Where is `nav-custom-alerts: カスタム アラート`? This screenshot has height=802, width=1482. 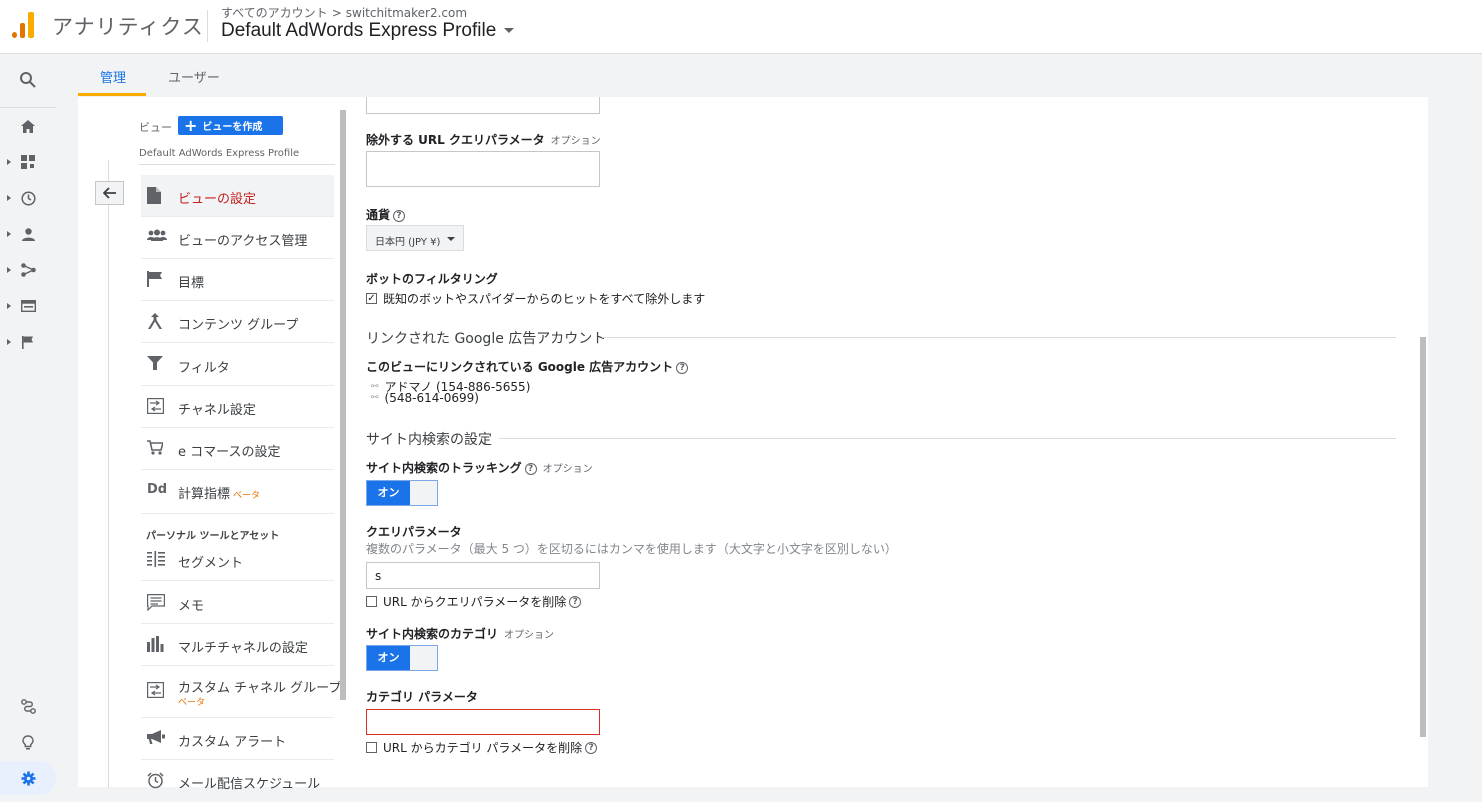
nav-custom-alerts: カスタム アラート is located at coordinates (237, 739).